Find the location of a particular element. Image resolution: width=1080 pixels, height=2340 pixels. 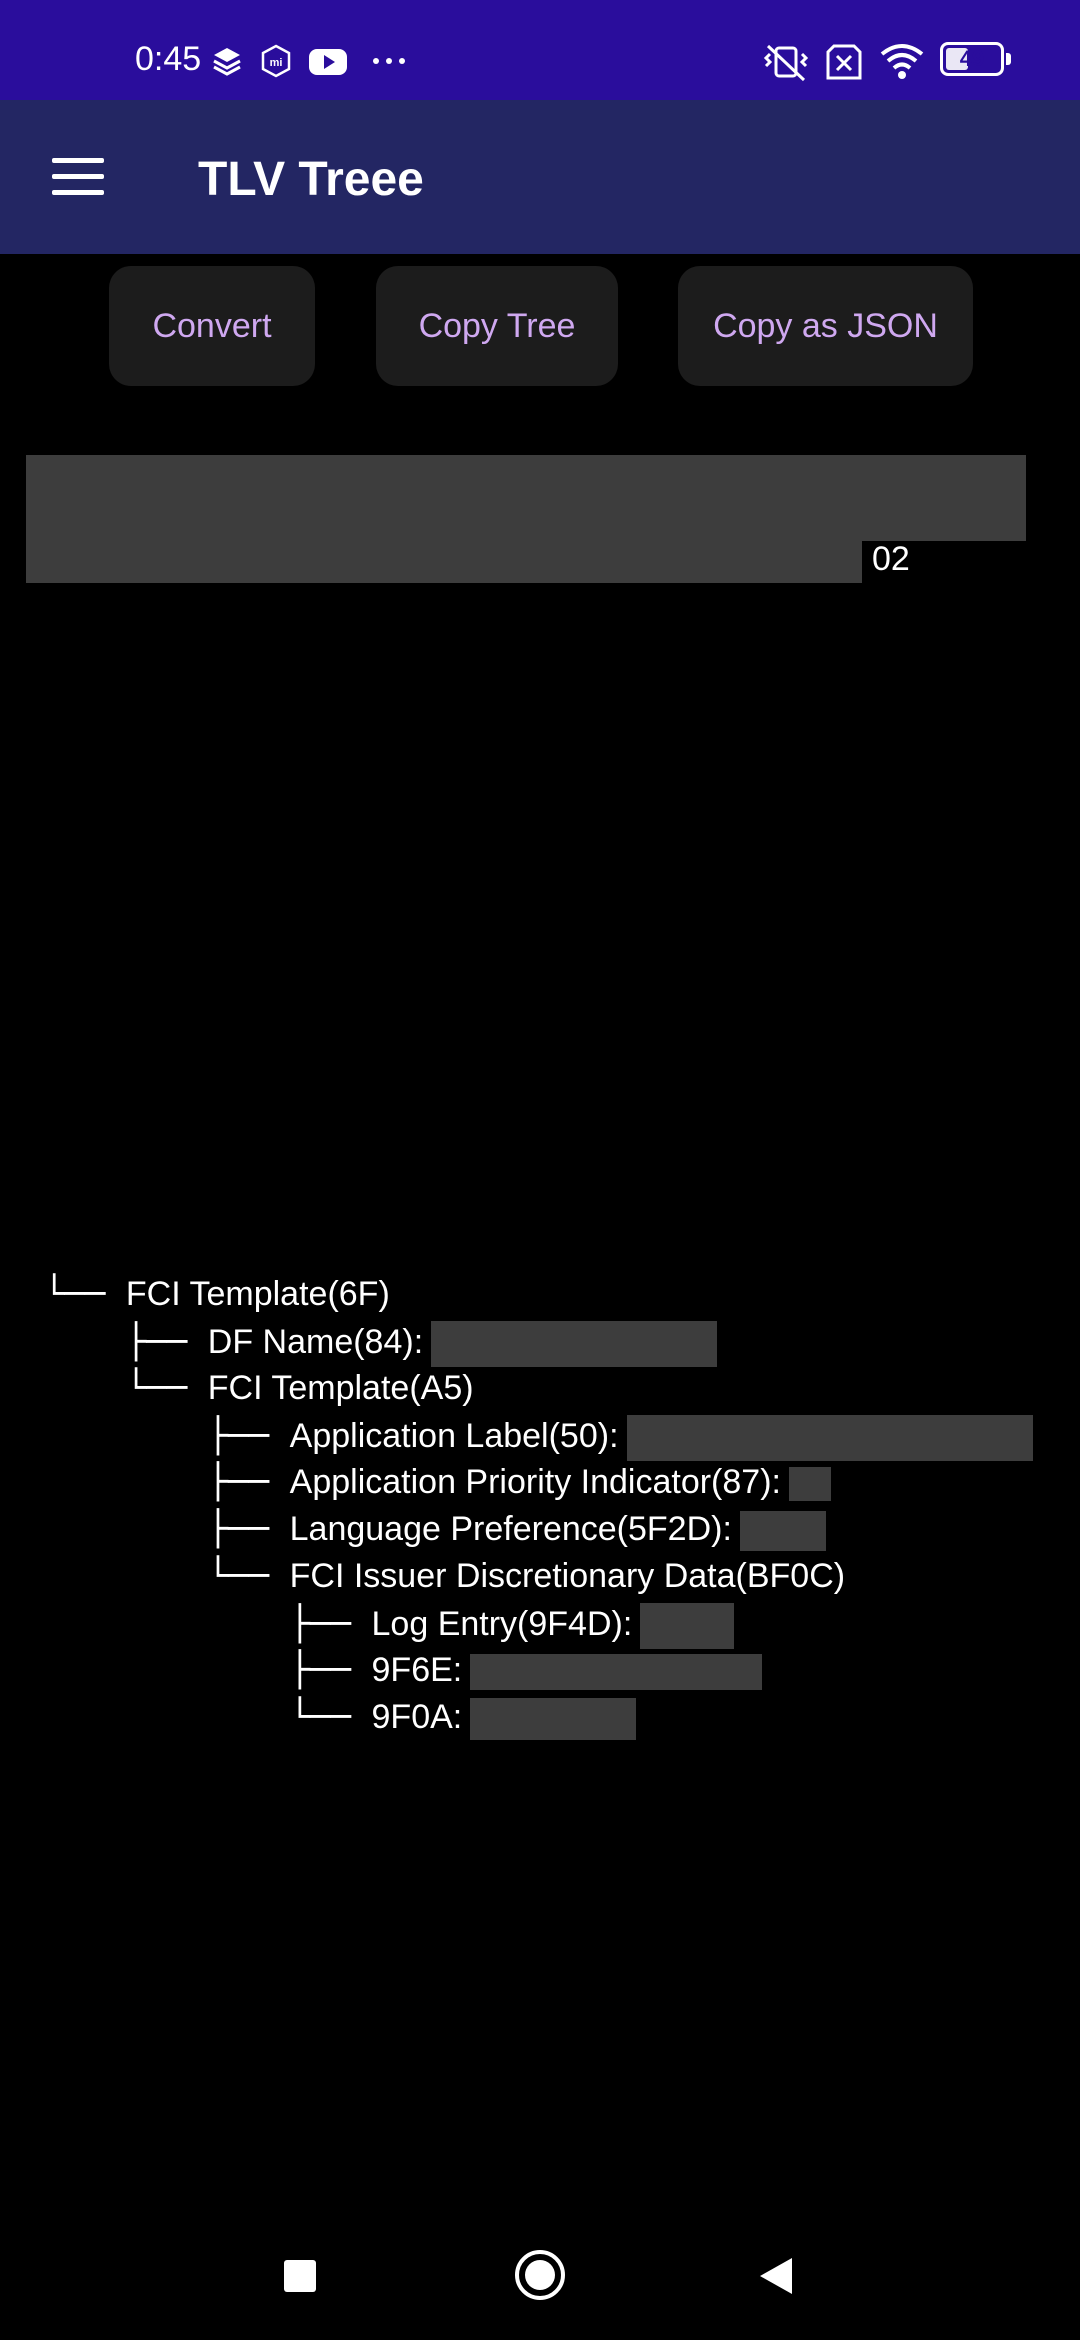

youtube-icon is located at coordinates (328, 62).